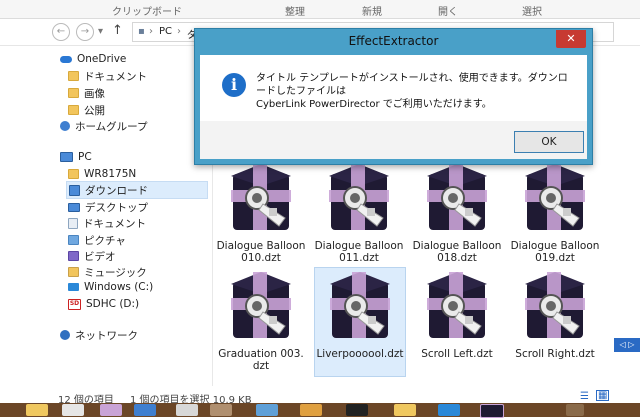 The image size is (640, 418). I want to click on forward-button: →, so click(85, 32).